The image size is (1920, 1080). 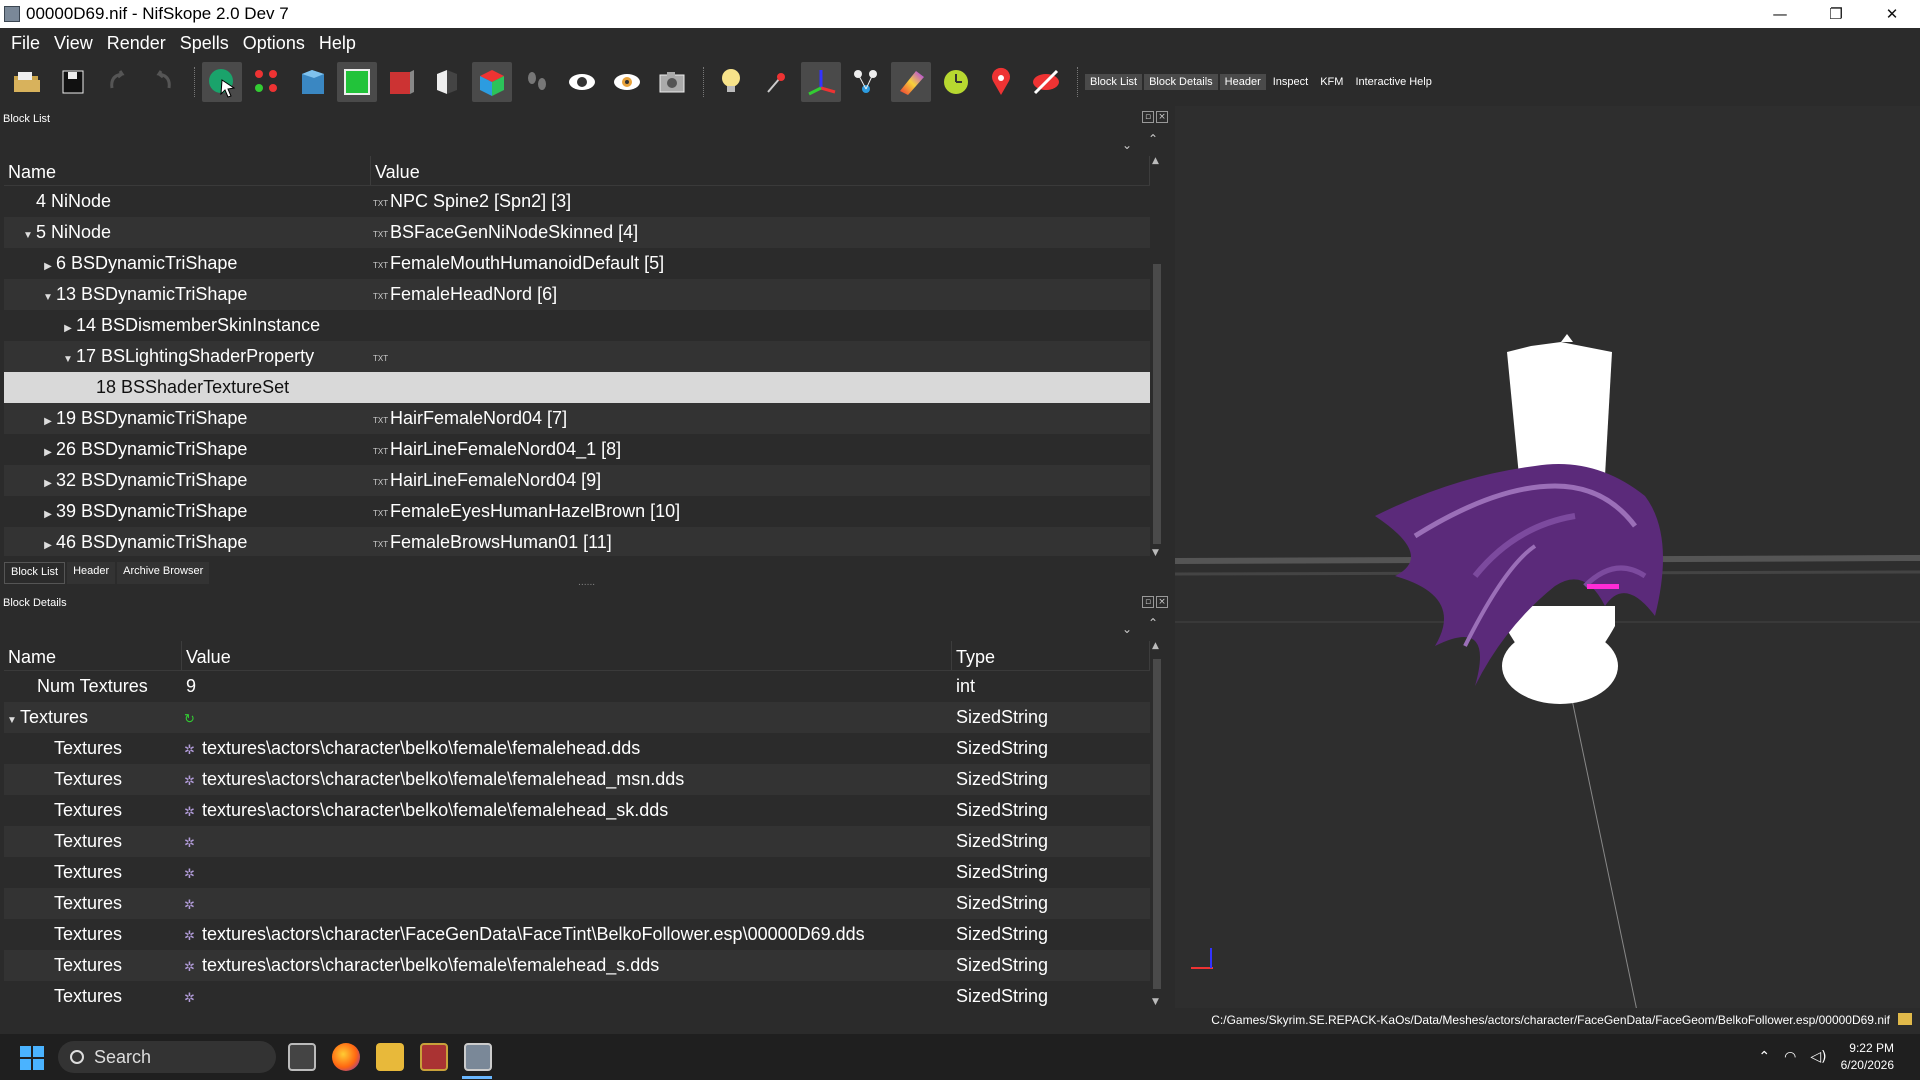 I want to click on eye-alt-icon, so click(x=627, y=82).